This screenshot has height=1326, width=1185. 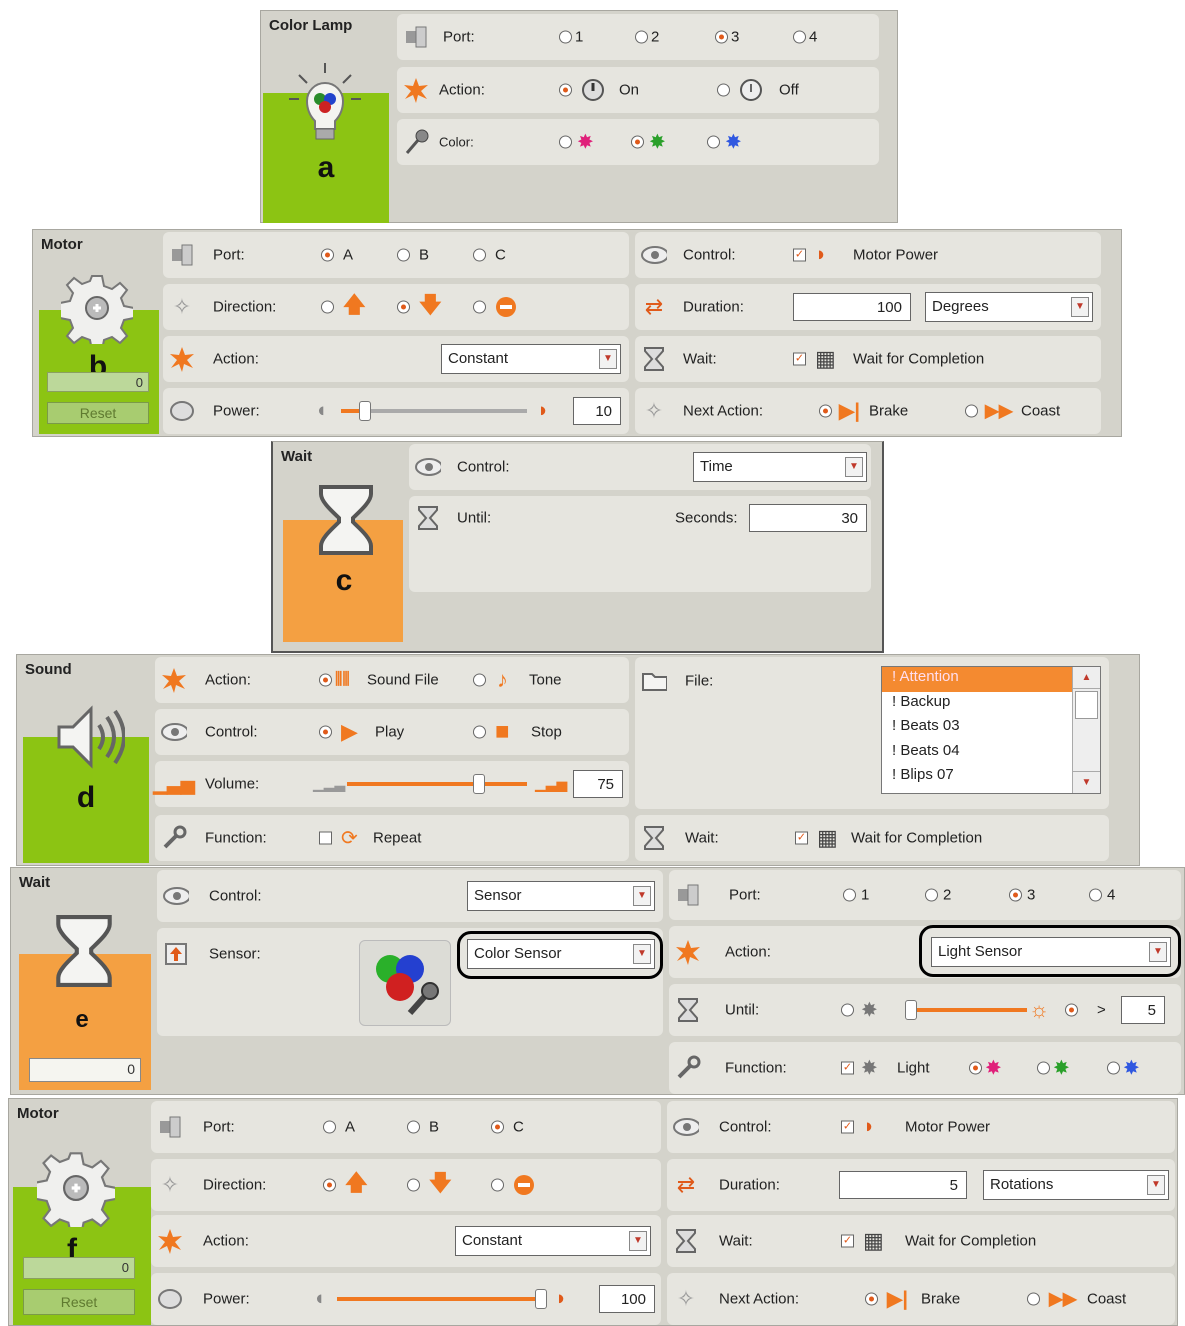 What do you see at coordinates (48, 669) in the screenshot?
I see `panel-title: Sound` at bounding box center [48, 669].